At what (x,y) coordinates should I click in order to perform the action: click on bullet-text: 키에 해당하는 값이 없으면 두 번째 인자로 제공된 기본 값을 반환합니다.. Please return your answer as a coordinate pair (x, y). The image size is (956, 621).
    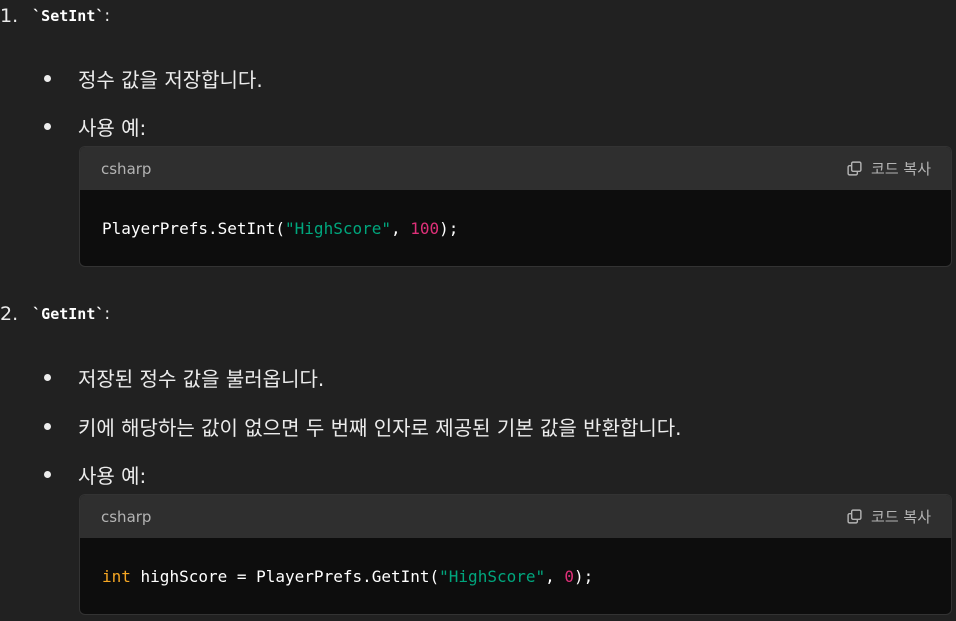
    Looking at the image, I should click on (380, 427).